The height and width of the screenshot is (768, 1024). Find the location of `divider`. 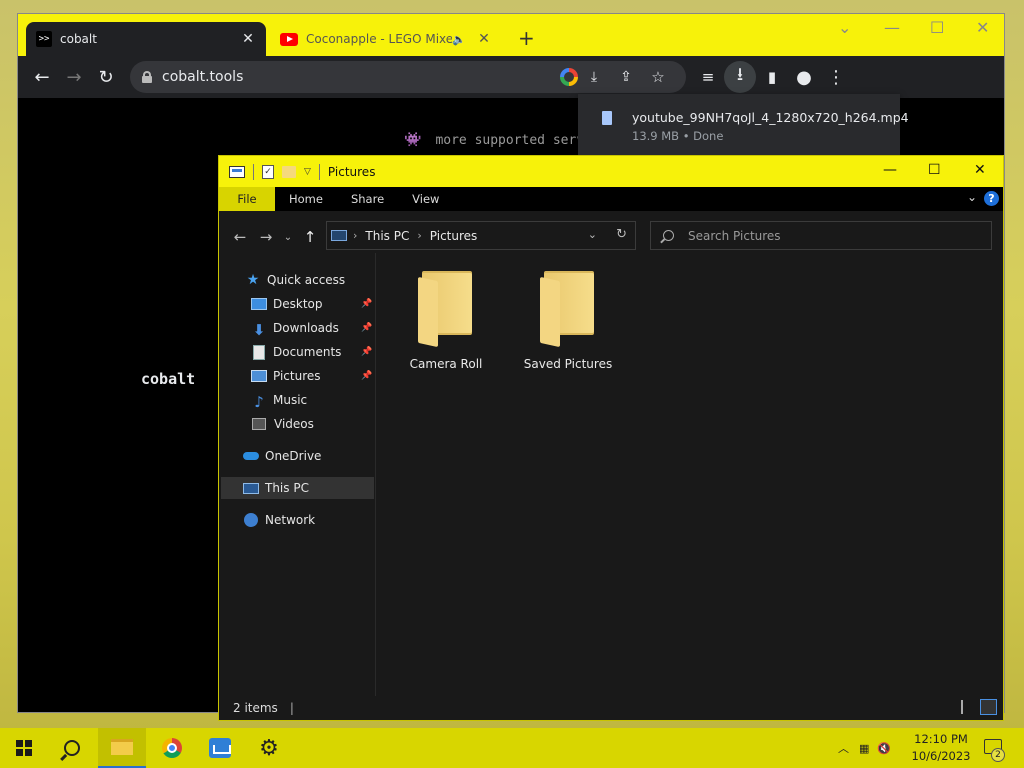

divider is located at coordinates (319, 171).